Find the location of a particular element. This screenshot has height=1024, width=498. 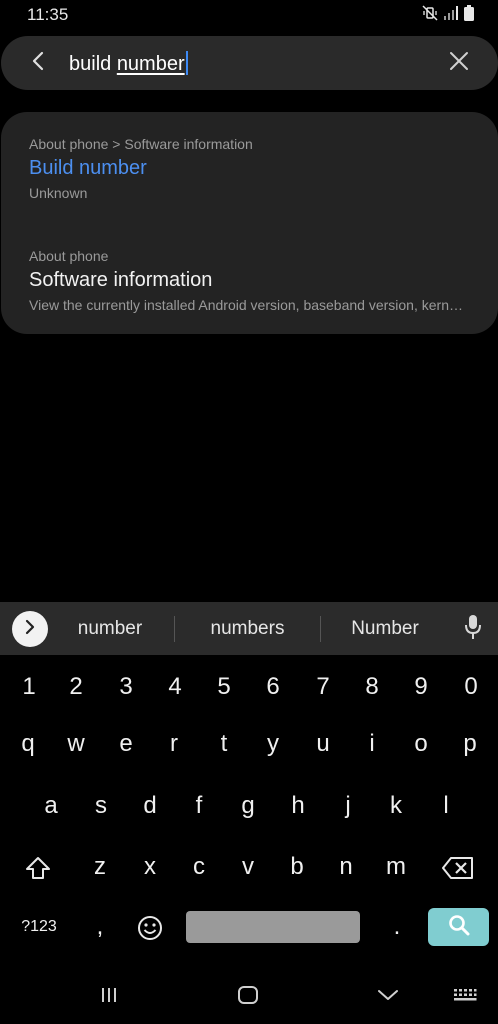

search-query-composing: number is located at coordinates (150, 64).